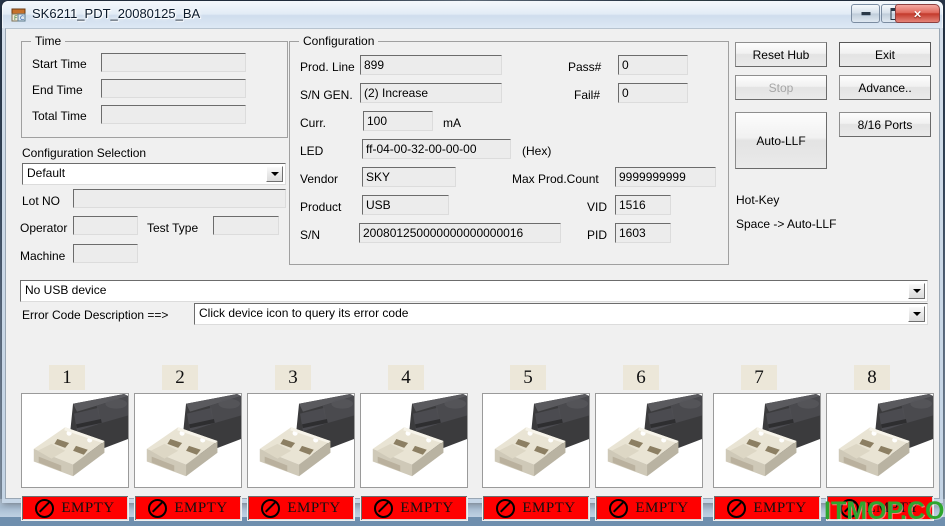 Image resolution: width=945 pixels, height=526 pixels. Describe the element at coordinates (758, 200) in the screenshot. I see `hotkey-title: Hot-Key` at that location.